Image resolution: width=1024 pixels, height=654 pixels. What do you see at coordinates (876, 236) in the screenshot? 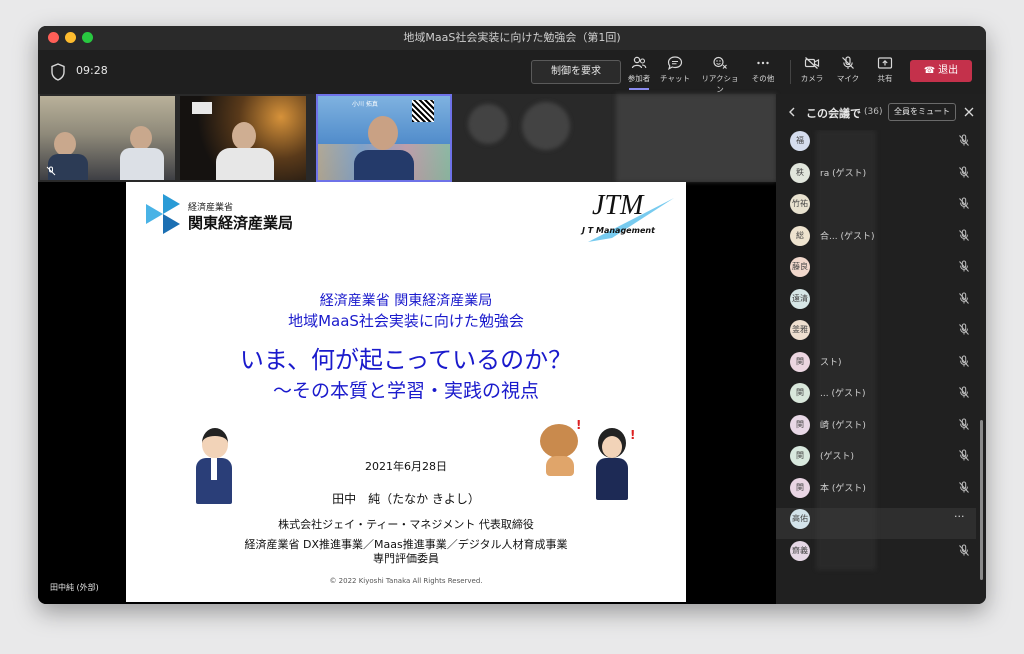
I see `participant-row: 総合... (ゲスト)` at bounding box center [876, 236].